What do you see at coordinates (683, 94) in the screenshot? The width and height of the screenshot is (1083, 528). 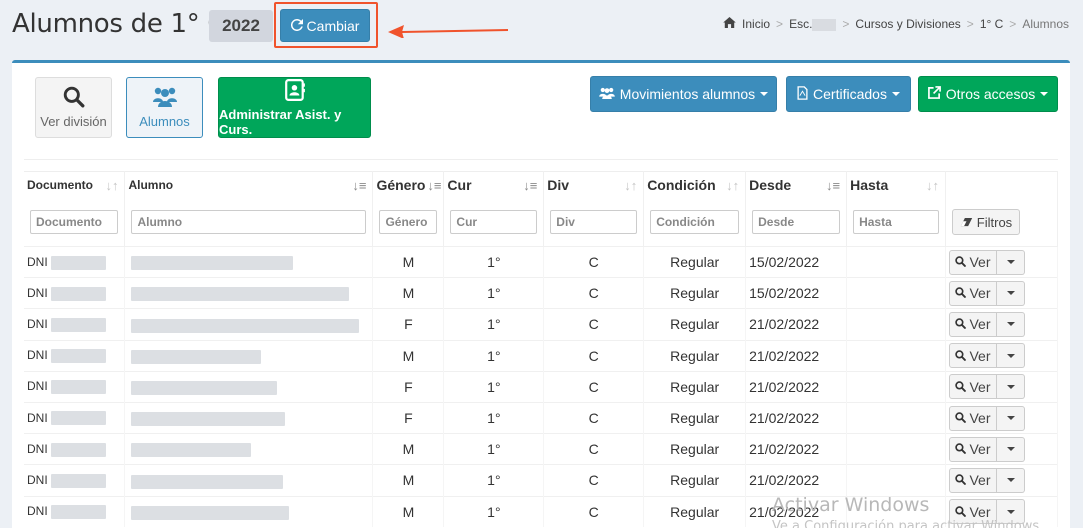 I see `student-movements-dropdown: Movimientos alumnos` at bounding box center [683, 94].